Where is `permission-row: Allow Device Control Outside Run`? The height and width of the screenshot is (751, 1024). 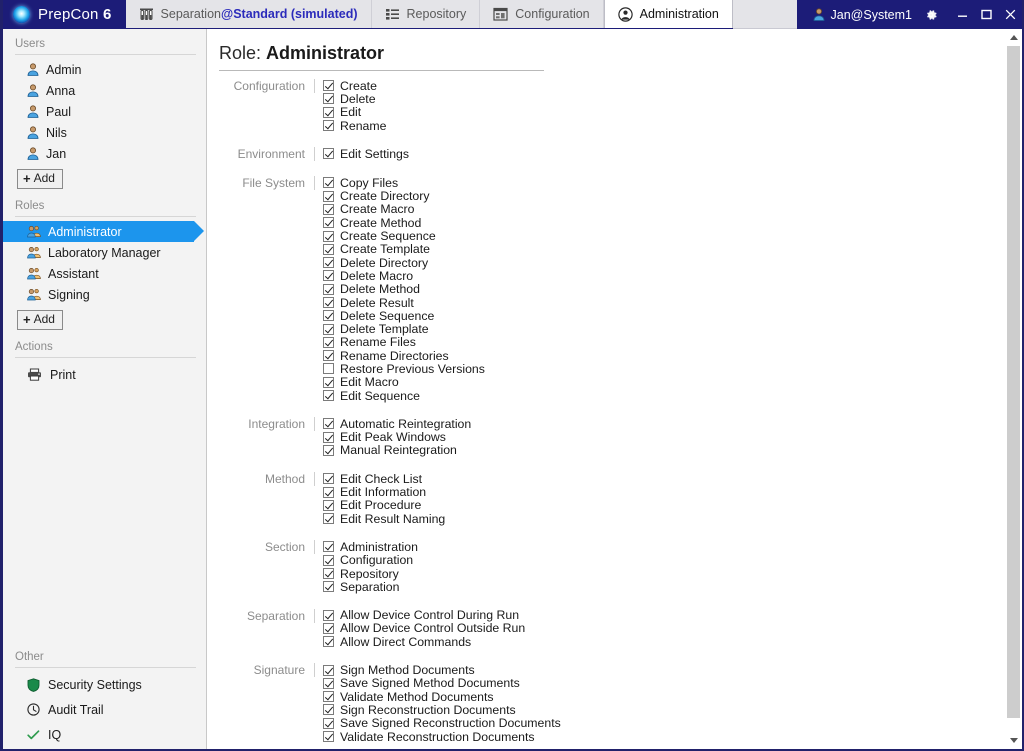 permission-row: Allow Device Control Outside Run is located at coordinates (442, 628).